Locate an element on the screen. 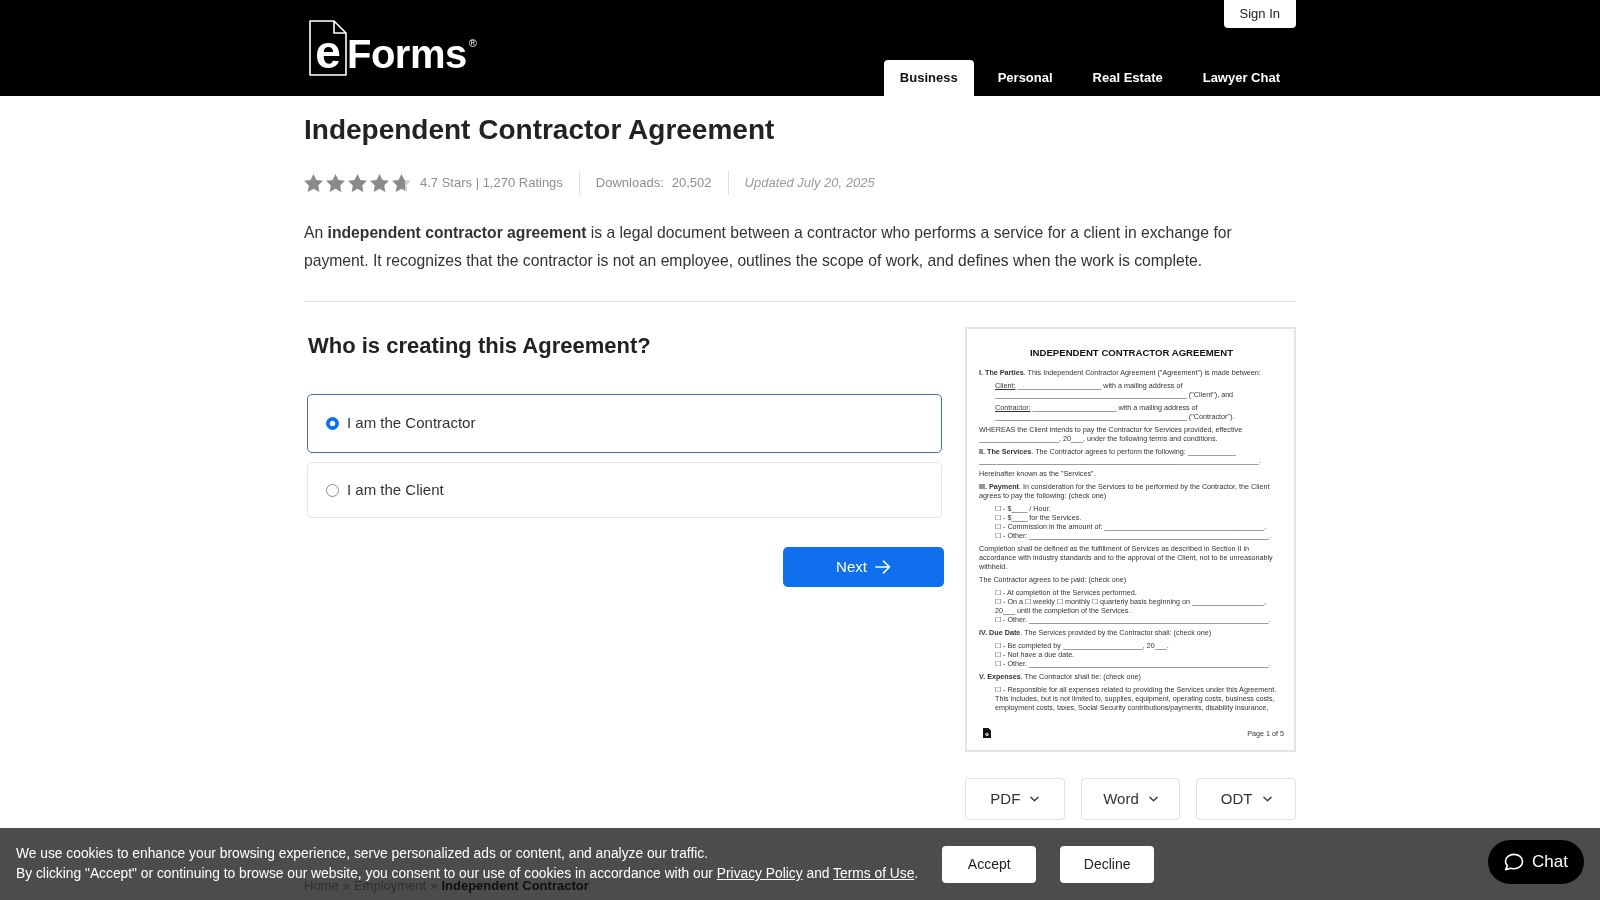  policy-link: Terms of Use is located at coordinates (874, 873).